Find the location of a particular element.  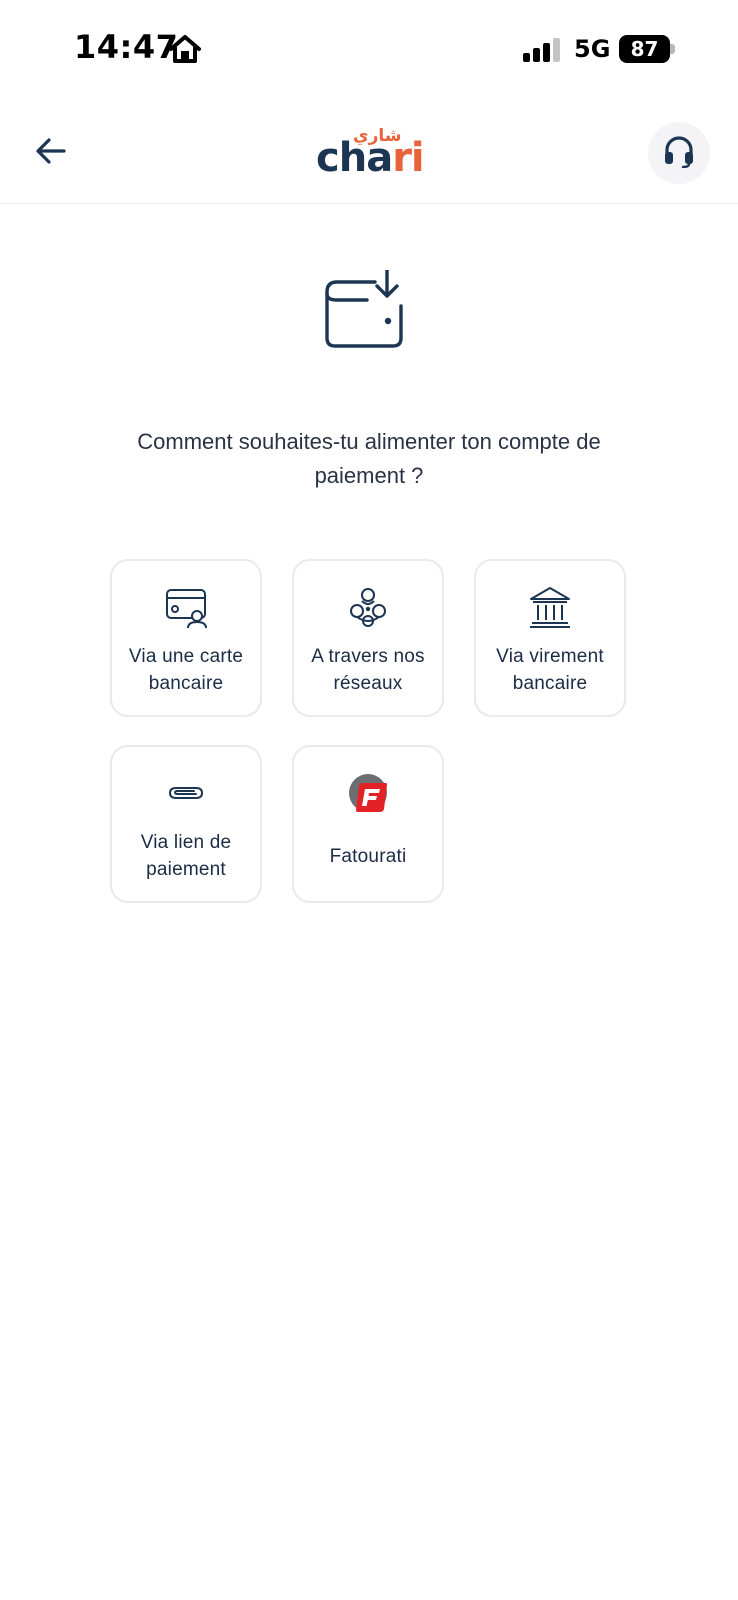

signal-icon is located at coordinates (542, 50).